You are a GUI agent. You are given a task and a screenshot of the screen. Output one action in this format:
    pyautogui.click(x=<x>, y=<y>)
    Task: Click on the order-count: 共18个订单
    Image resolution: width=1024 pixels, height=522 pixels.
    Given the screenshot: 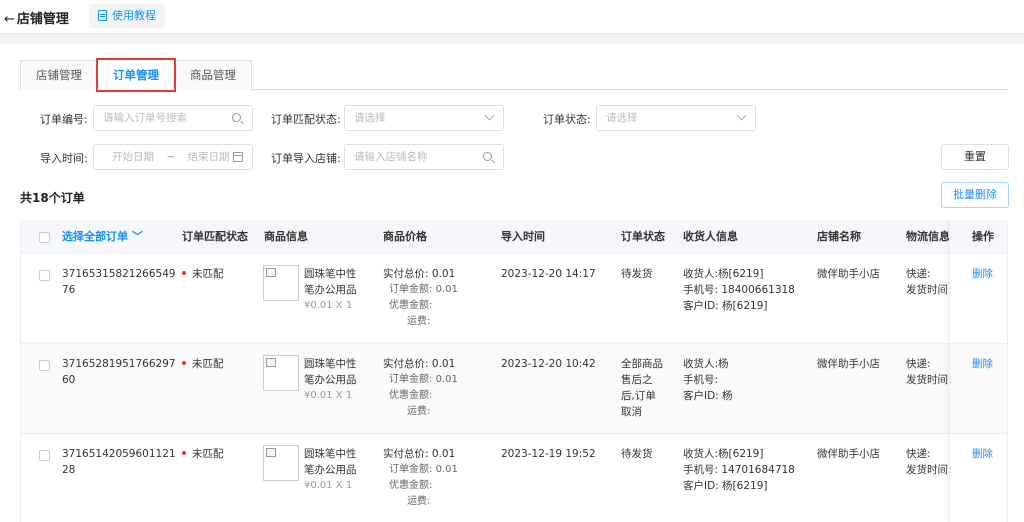 What is the action you would take?
    pyautogui.click(x=52, y=198)
    